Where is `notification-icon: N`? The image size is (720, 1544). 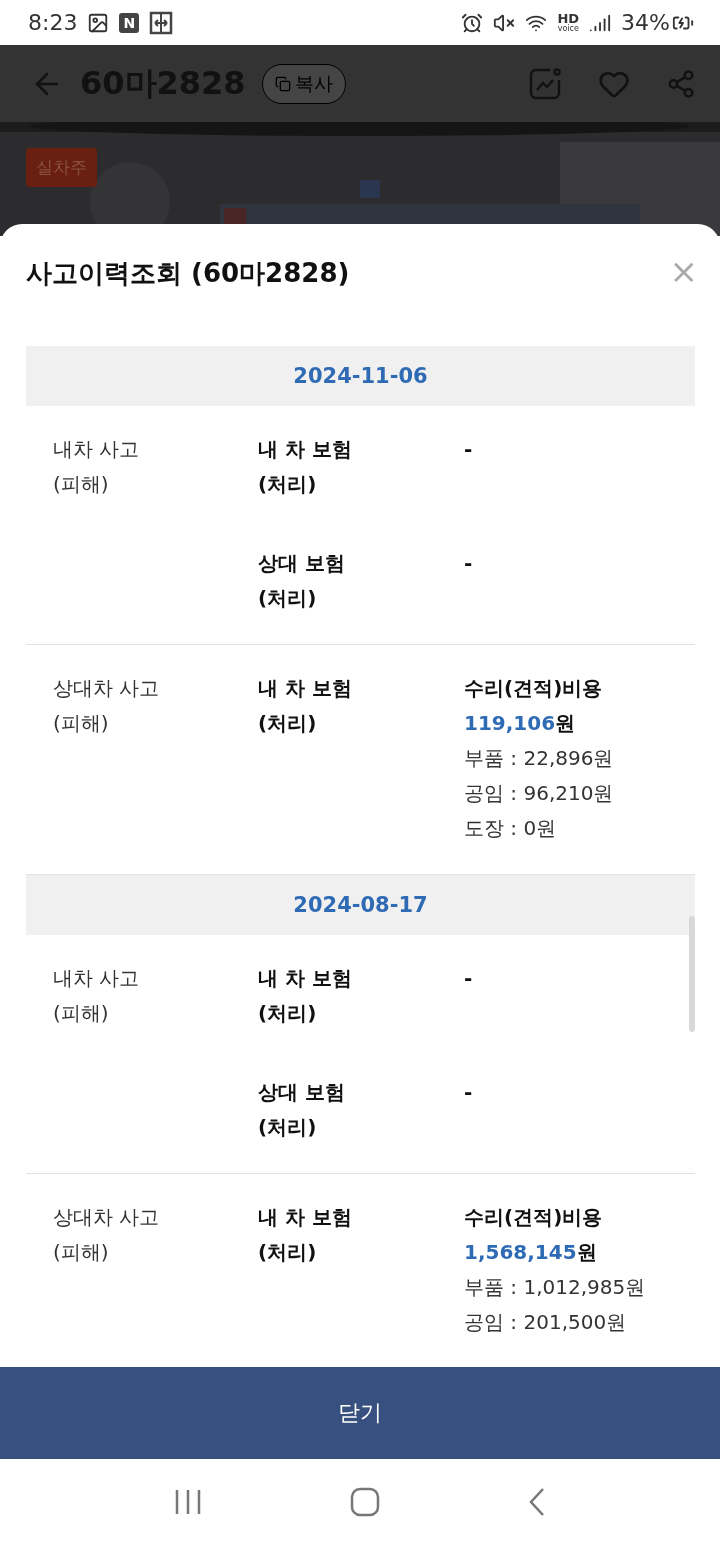
notification-icon: N is located at coordinates (129, 22).